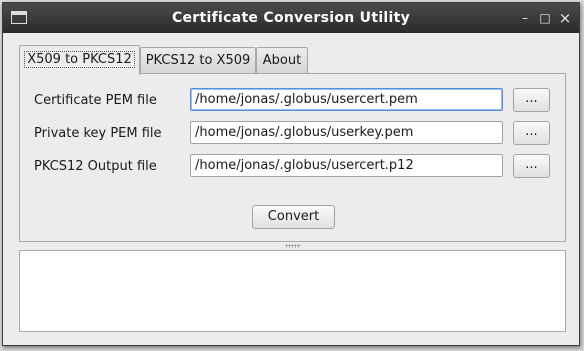 Image resolution: width=584 pixels, height=351 pixels. What do you see at coordinates (95, 166) in the screenshot?
I see `pkcs12-output-label: PKCS12 Output file` at bounding box center [95, 166].